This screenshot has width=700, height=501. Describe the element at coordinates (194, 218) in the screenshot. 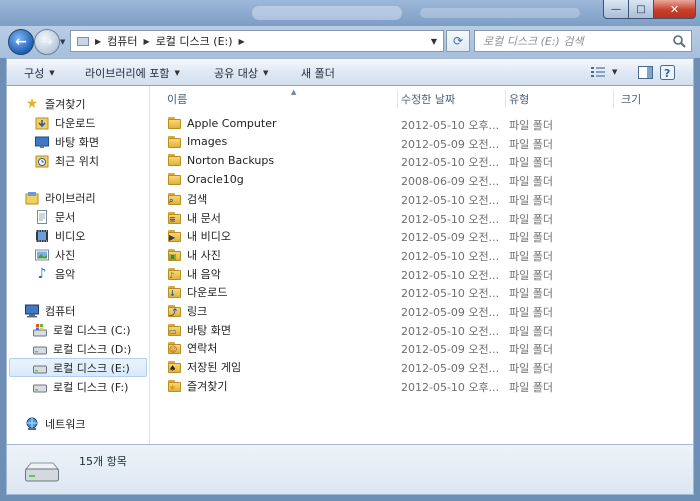

I see `file-name-cell: ≡ 내 문서` at that location.